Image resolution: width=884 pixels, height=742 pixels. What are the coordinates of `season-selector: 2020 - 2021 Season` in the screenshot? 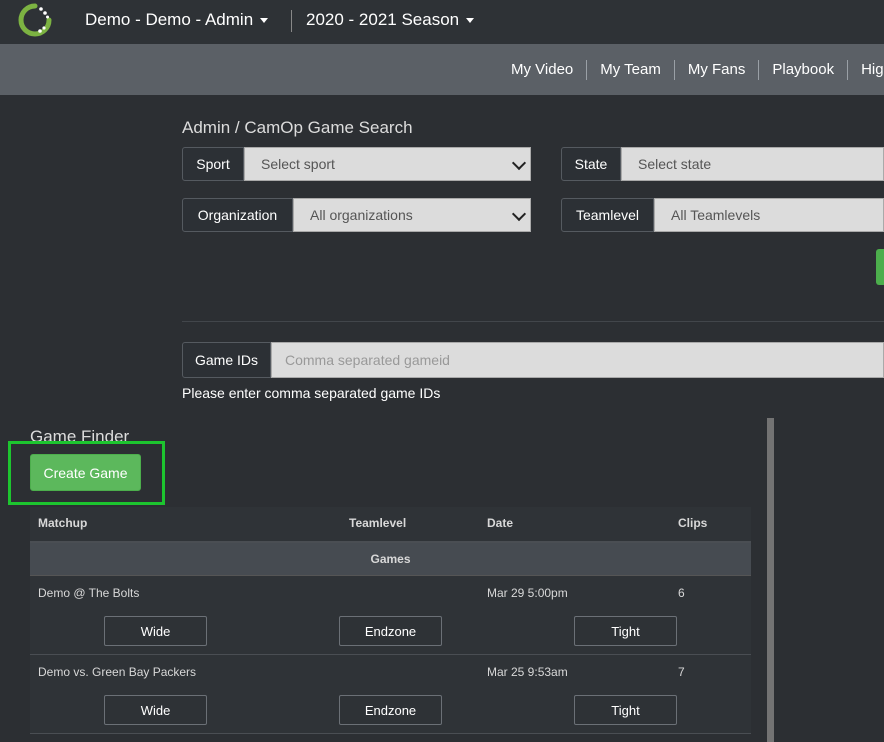 It's located at (390, 20).